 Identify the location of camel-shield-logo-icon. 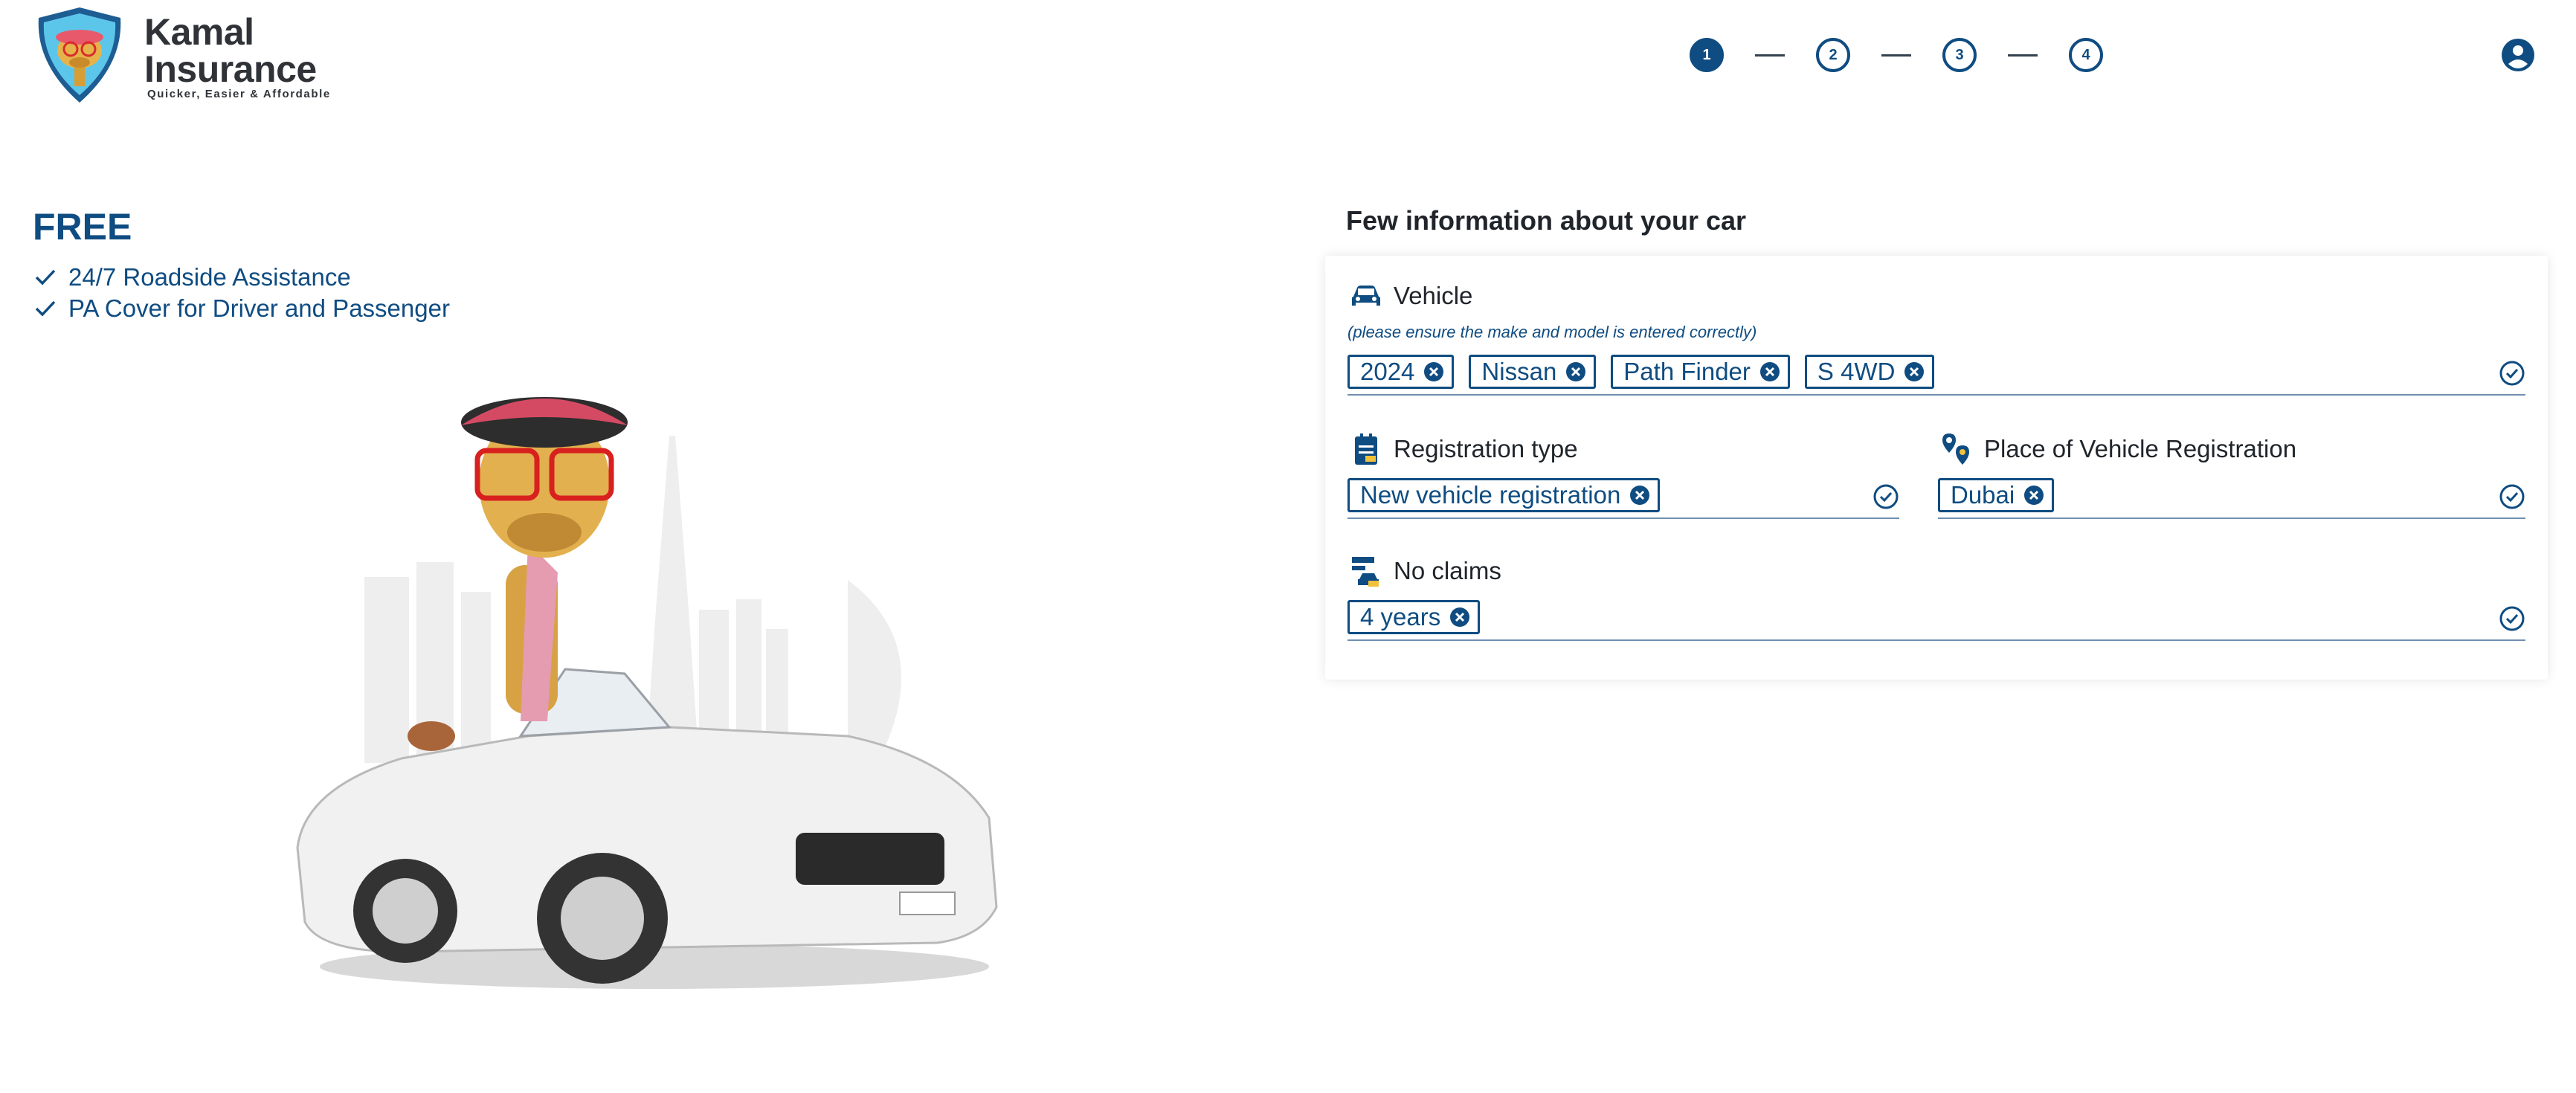
(79, 55).